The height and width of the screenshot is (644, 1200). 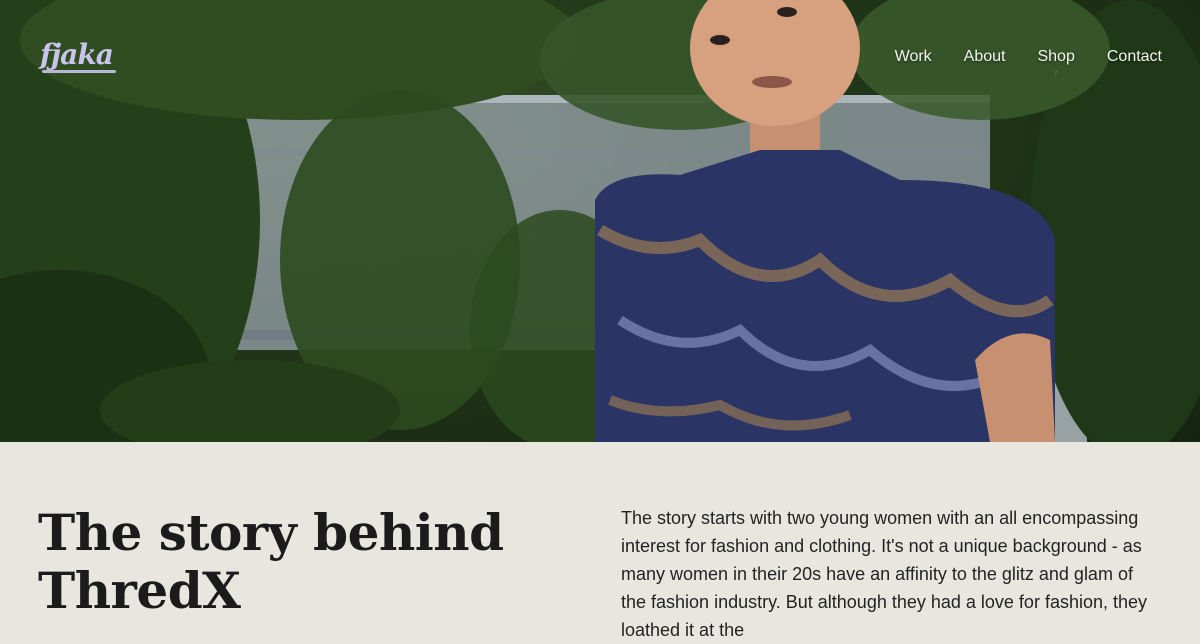 What do you see at coordinates (1055, 57) in the screenshot?
I see `nav-link-shop: Shop` at bounding box center [1055, 57].